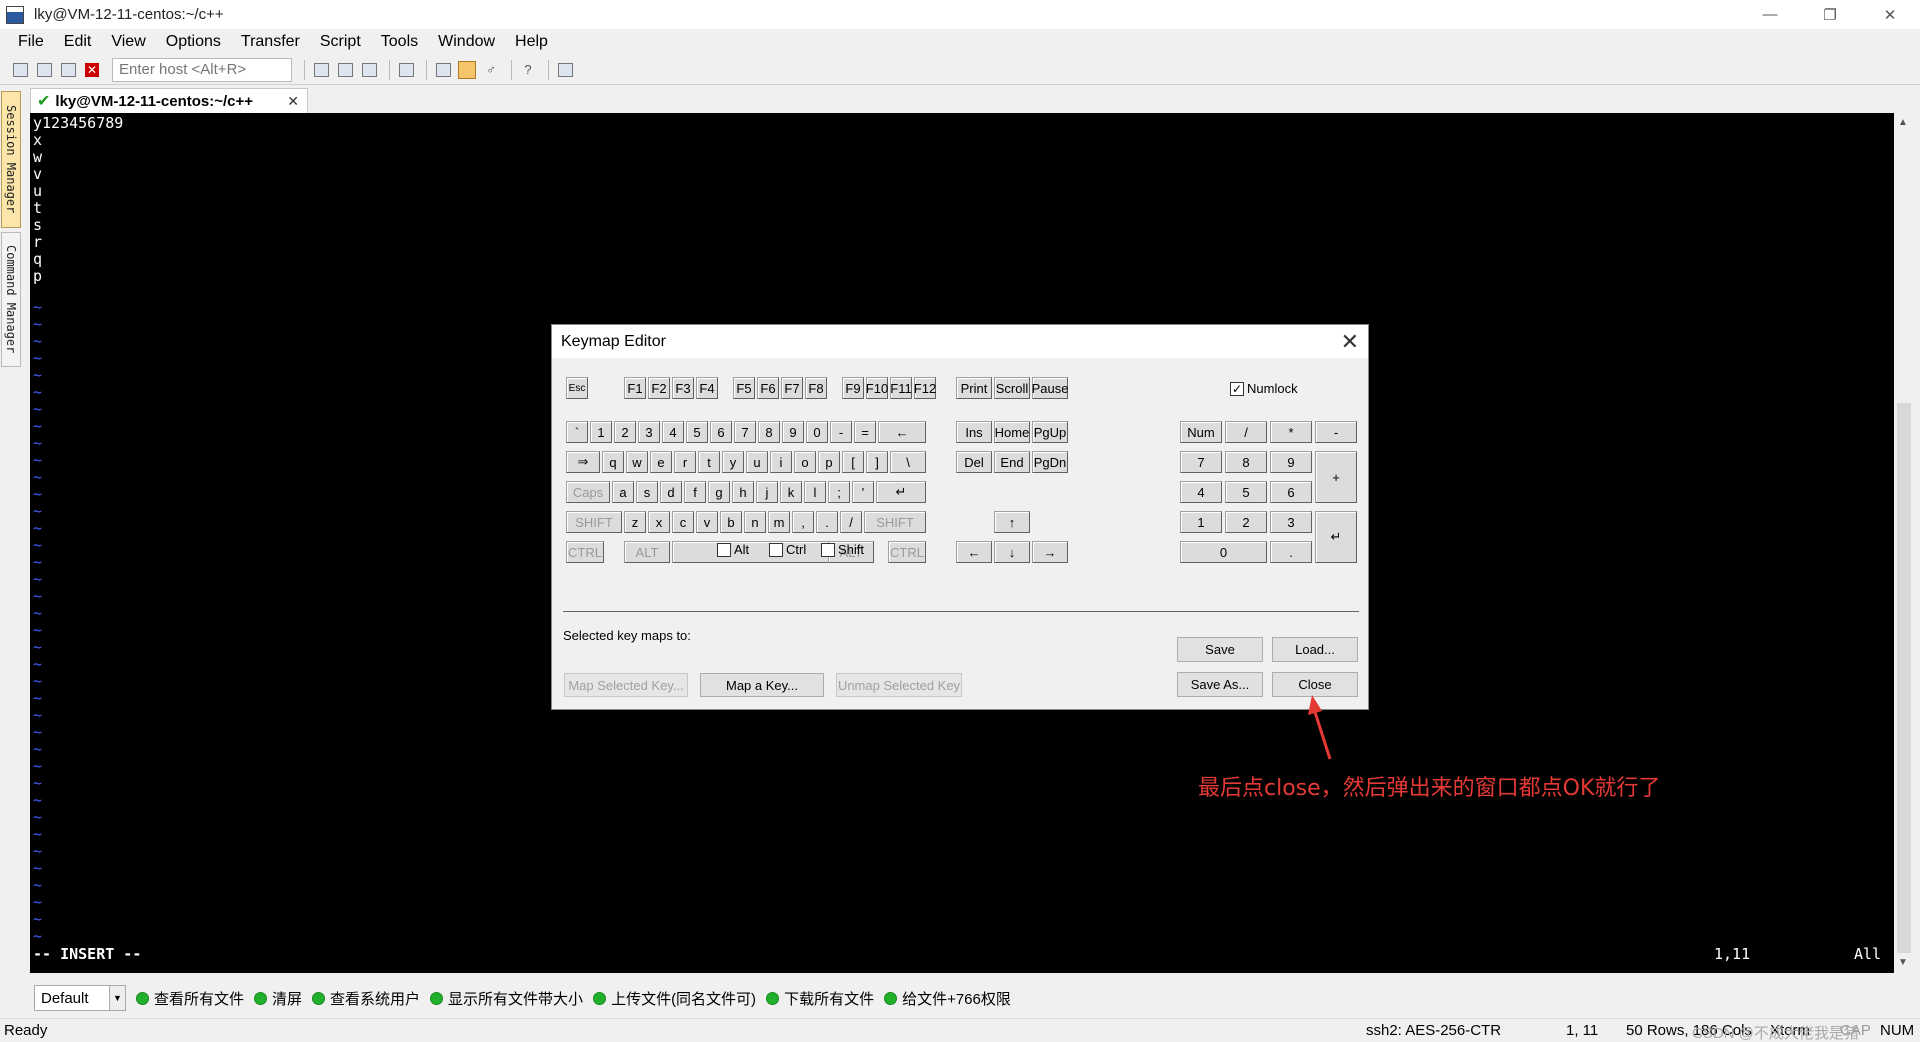 This screenshot has height=1042, width=1920. What do you see at coordinates (1291, 432) in the screenshot?
I see `key-kp-mul: *` at bounding box center [1291, 432].